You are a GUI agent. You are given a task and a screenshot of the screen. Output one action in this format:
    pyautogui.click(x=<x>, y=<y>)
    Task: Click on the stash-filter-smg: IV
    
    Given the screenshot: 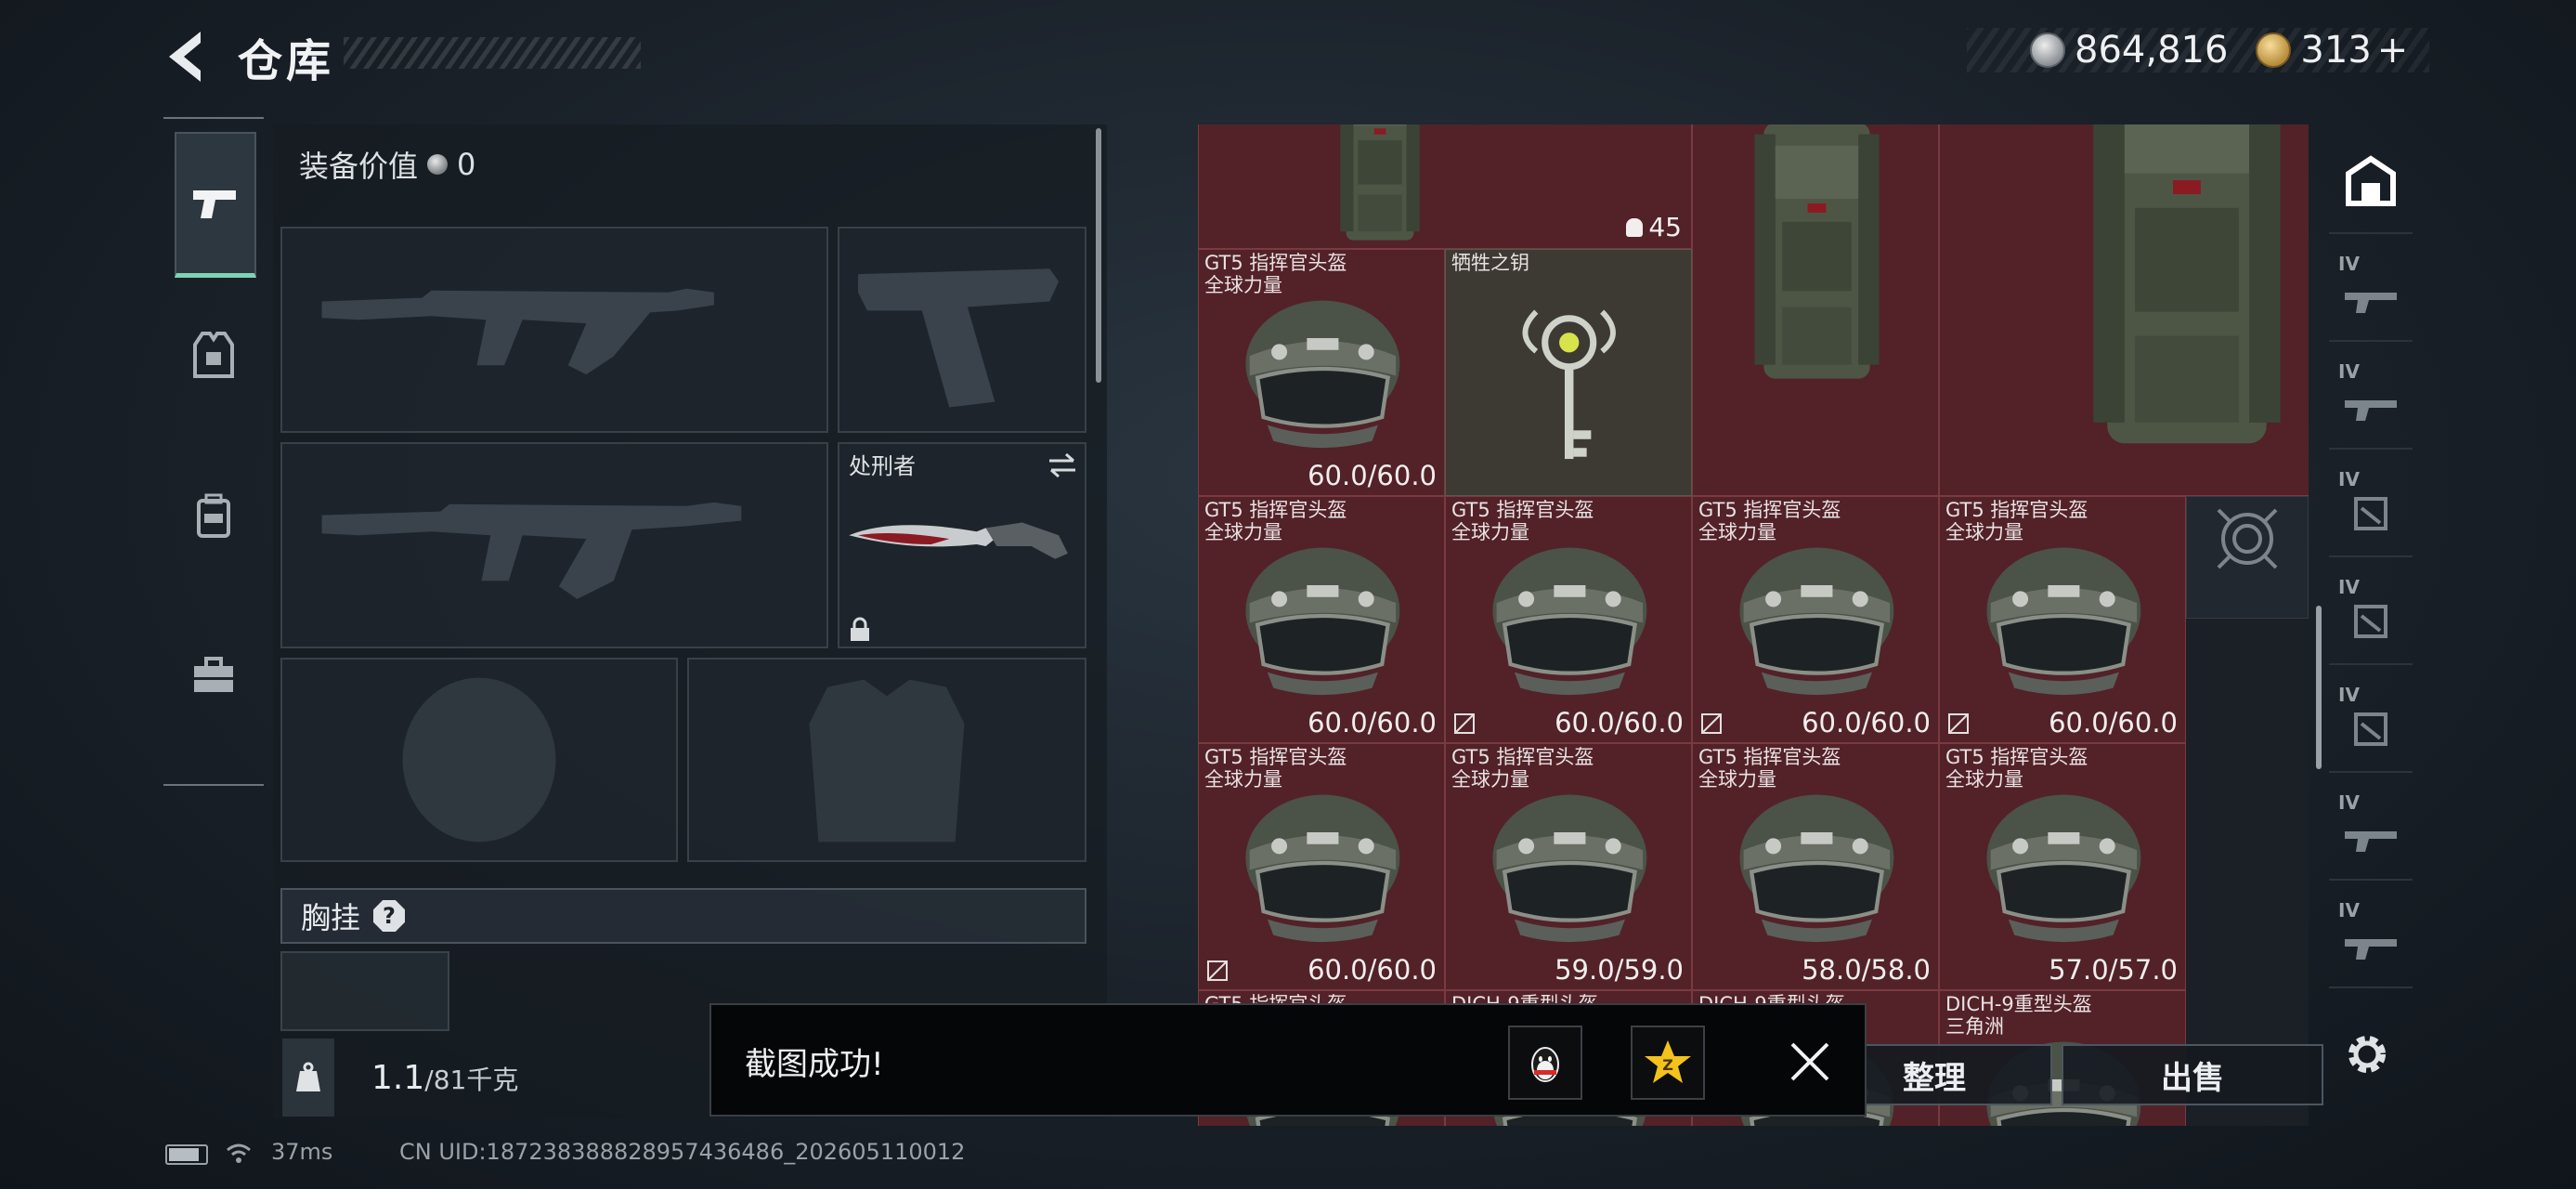 What is the action you would take?
    pyautogui.click(x=2371, y=398)
    